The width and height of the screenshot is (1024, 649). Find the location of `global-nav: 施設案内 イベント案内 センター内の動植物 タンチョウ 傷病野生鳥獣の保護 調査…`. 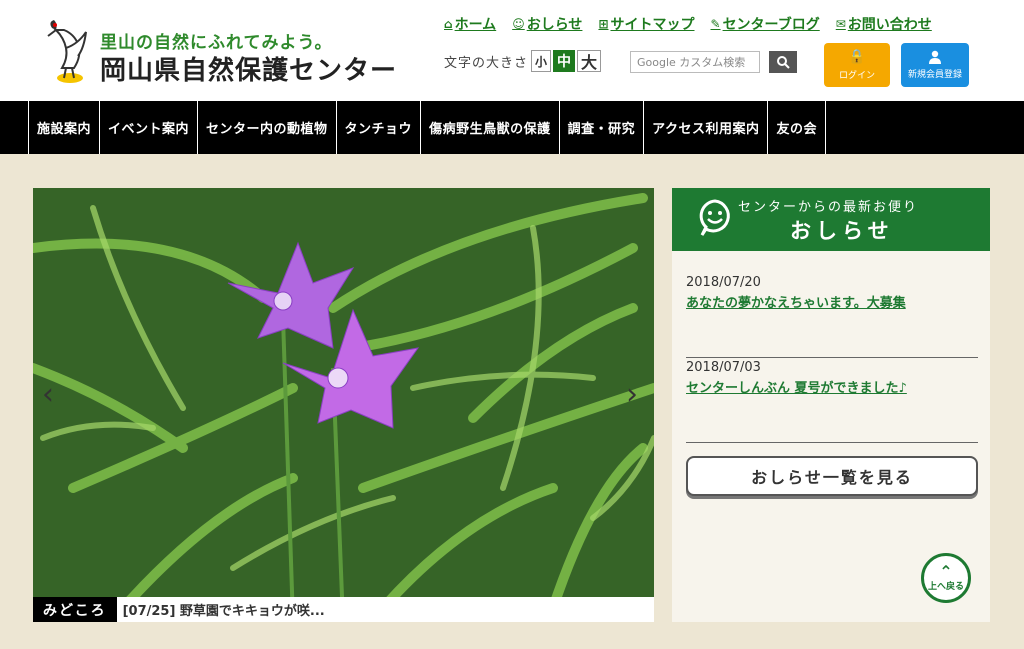

global-nav: 施設案内 イベント案内 センター内の動植物 タンチョウ 傷病野生鳥獣の保護 調査… is located at coordinates (512, 127).